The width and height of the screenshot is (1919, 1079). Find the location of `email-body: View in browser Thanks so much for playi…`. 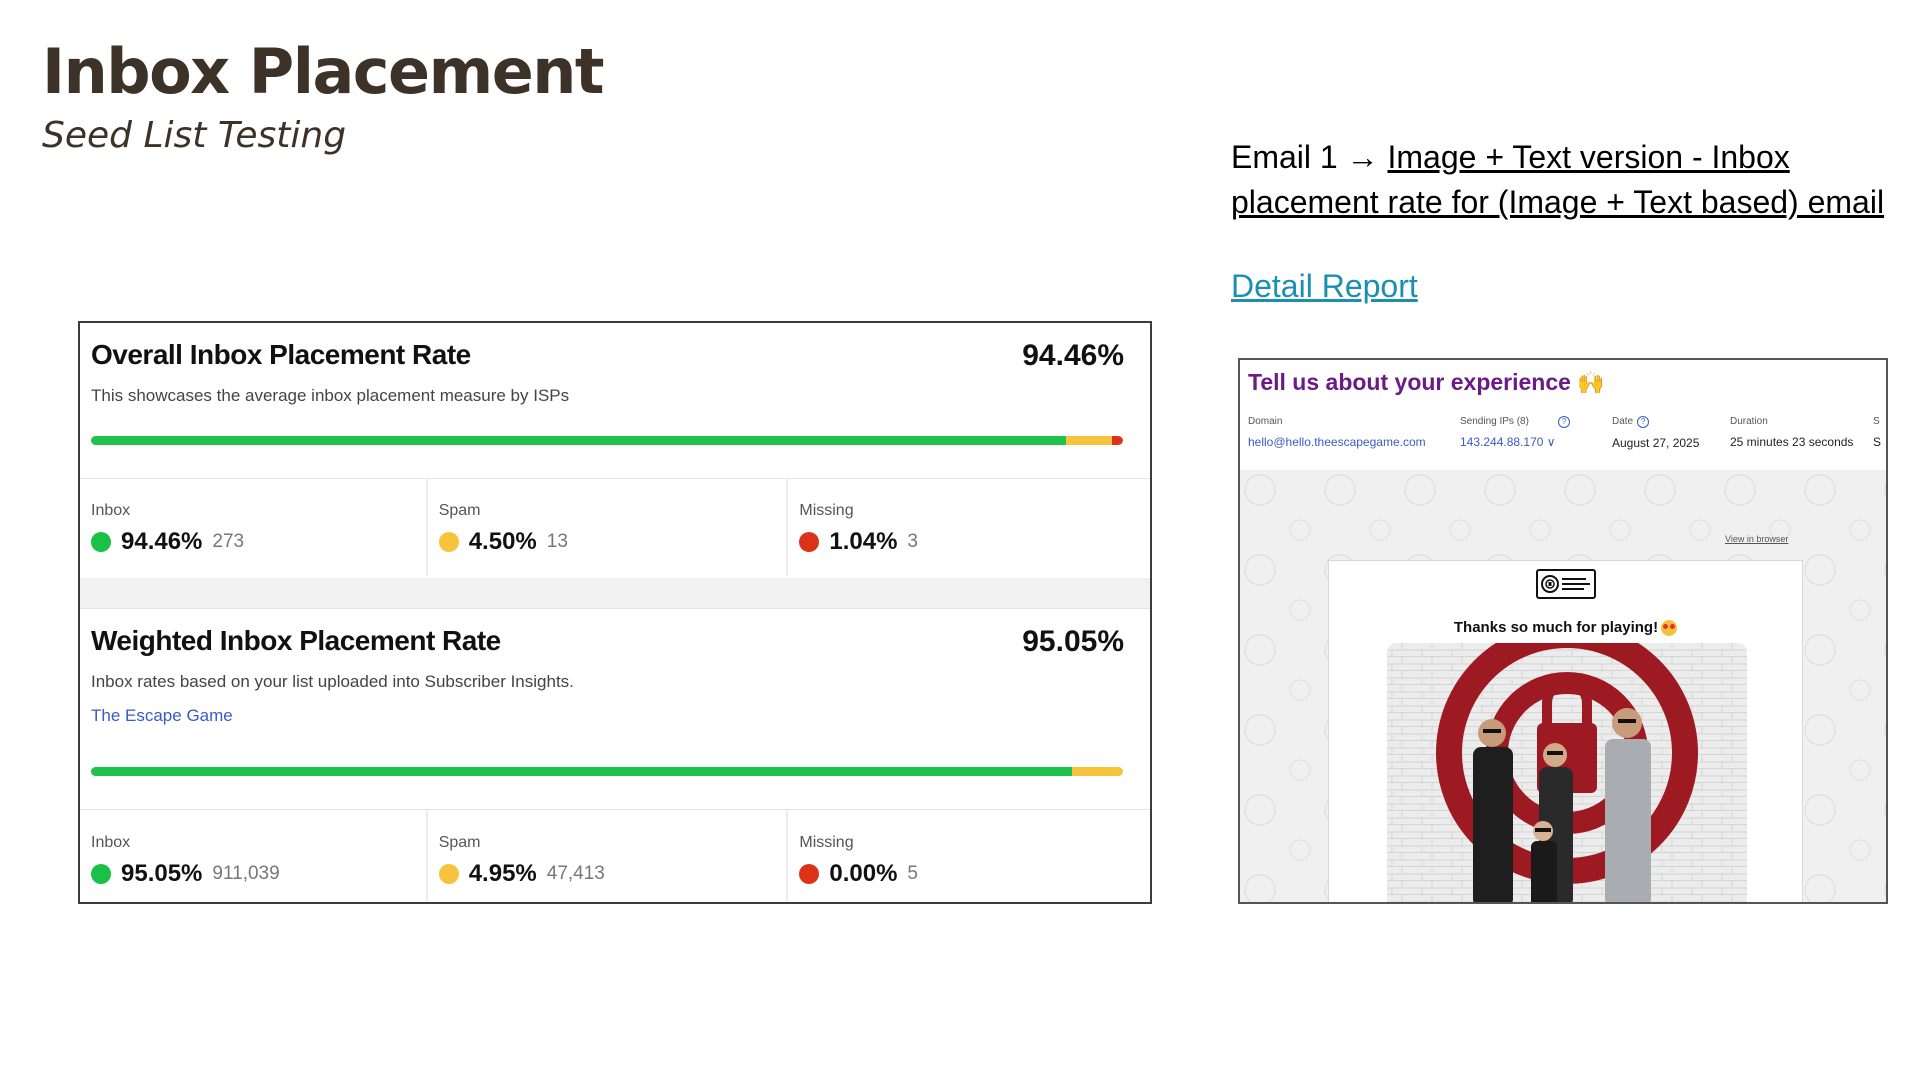

email-body: View in browser Thanks so much for playi… is located at coordinates (1563, 686).